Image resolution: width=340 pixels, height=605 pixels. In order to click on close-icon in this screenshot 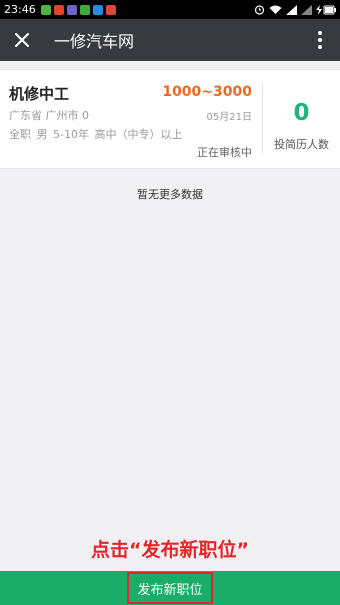, I will do `click(22, 40)`.